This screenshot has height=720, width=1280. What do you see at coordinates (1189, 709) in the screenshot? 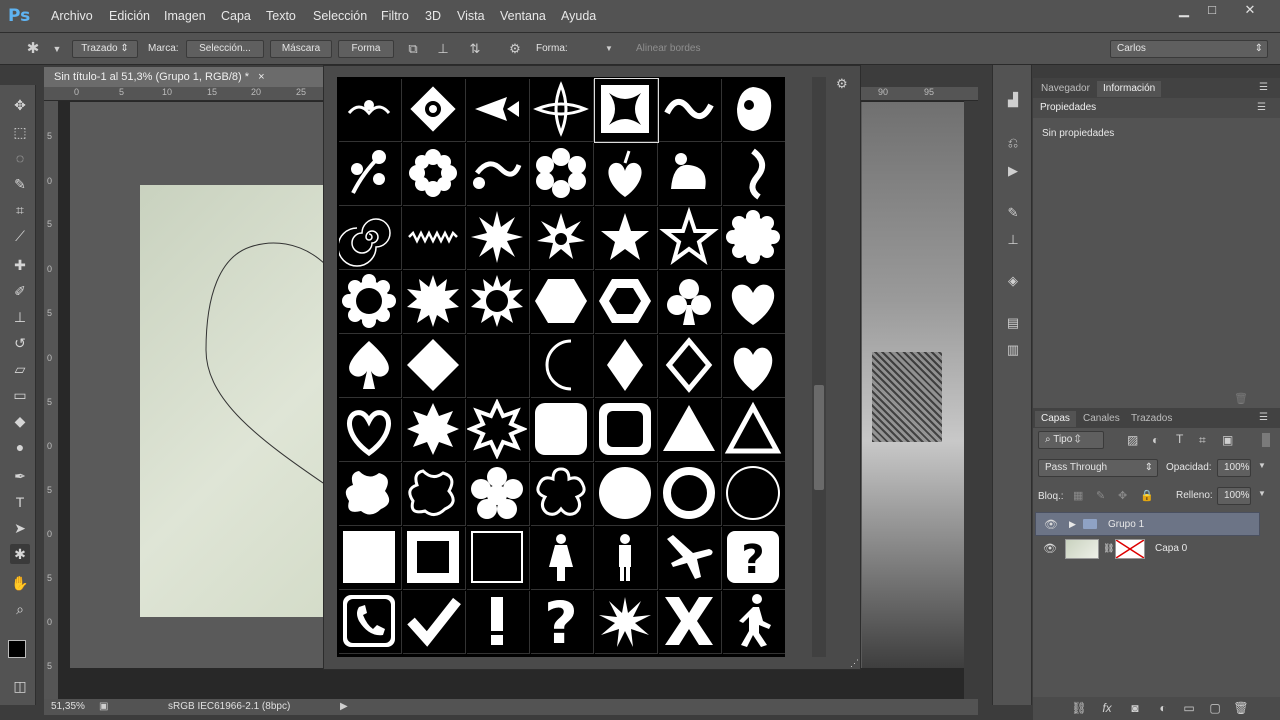
I see `new-group-icon: ▭` at bounding box center [1189, 709].